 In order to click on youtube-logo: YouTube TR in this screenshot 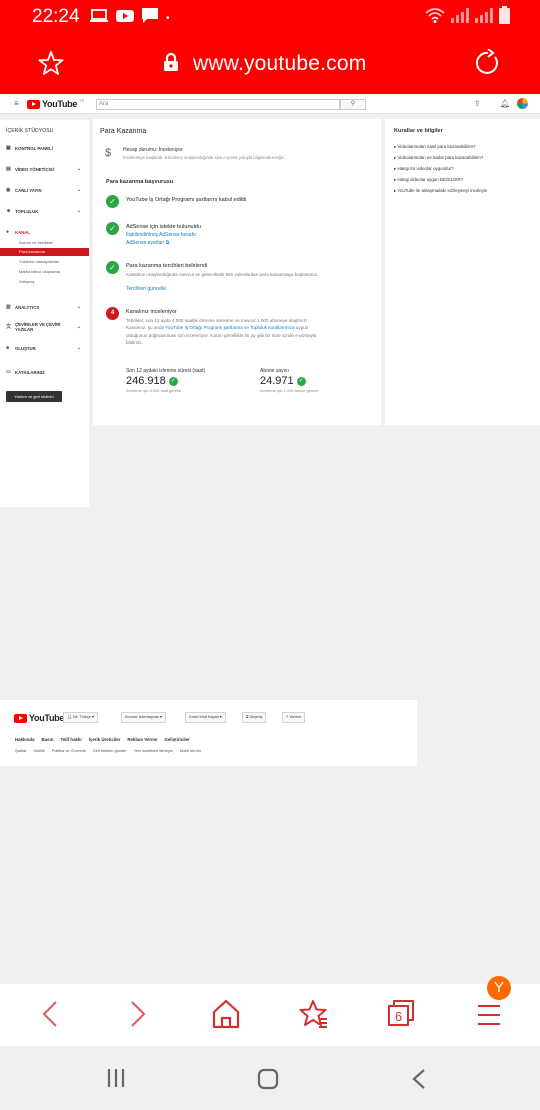, I will do `click(55, 103)`.